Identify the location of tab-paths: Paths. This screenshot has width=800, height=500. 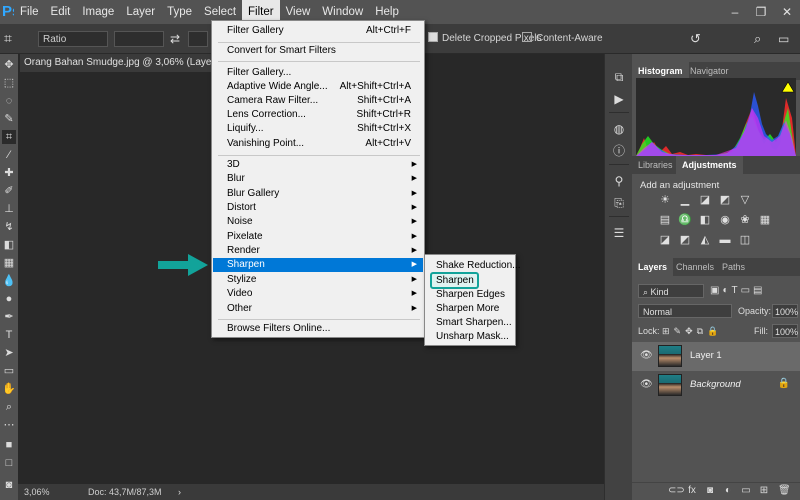
(733, 267).